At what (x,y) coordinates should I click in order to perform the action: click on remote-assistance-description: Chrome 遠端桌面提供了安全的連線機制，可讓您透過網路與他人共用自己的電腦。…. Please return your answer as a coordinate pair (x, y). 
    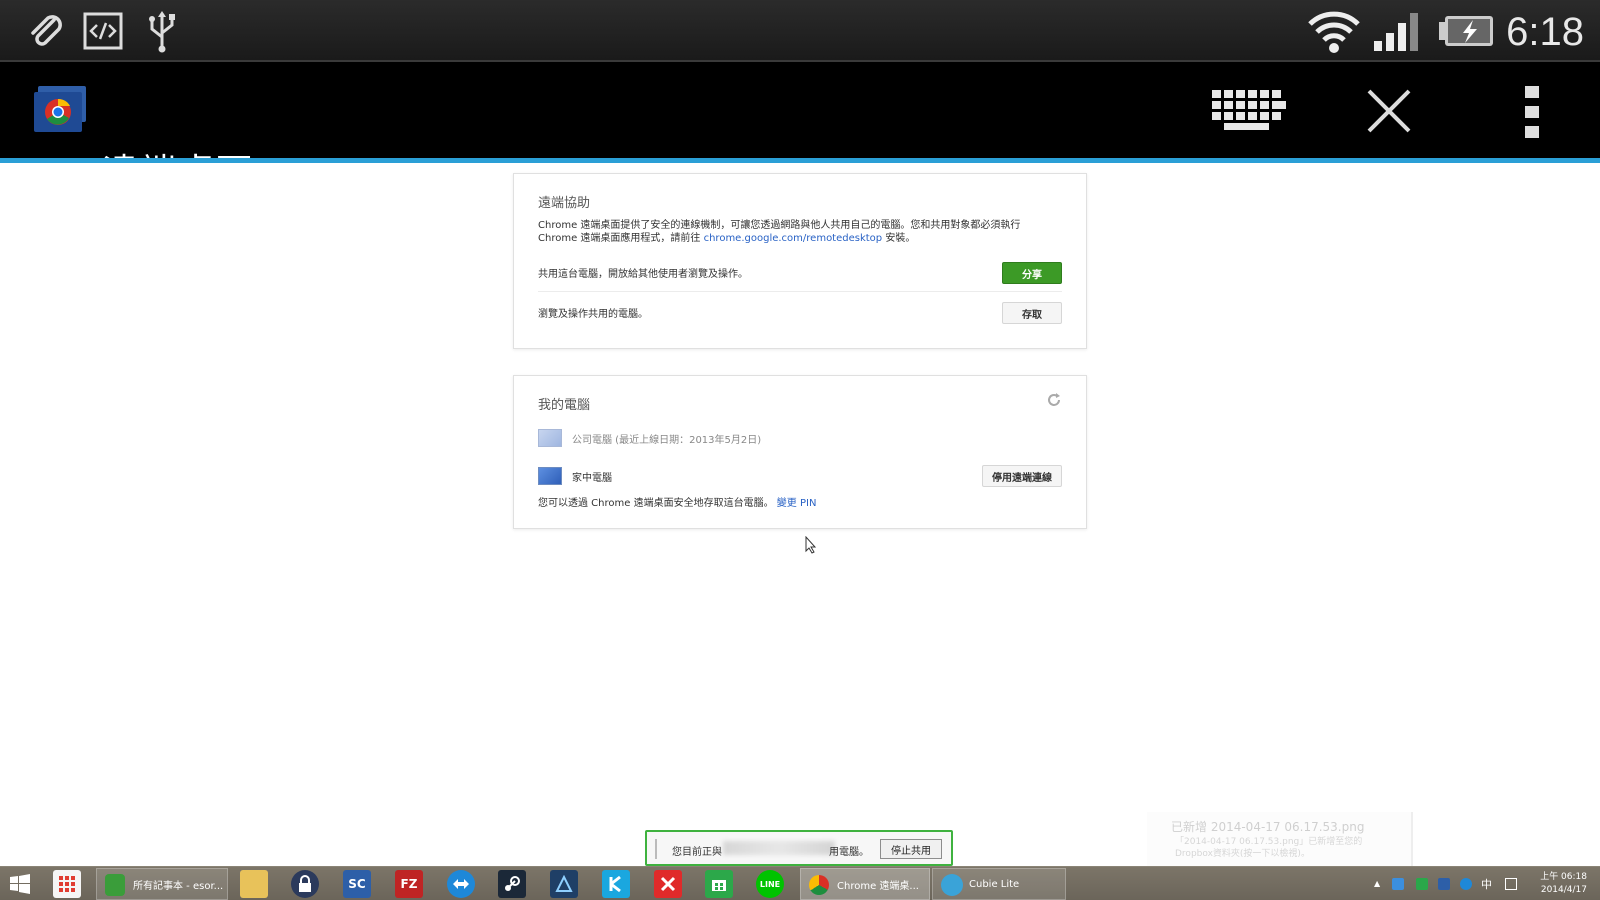
    Looking at the image, I should click on (803, 232).